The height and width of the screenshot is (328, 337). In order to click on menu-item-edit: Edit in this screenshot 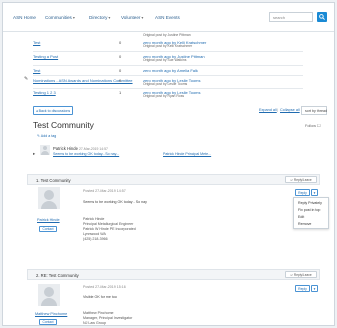, I will do `click(301, 217)`.